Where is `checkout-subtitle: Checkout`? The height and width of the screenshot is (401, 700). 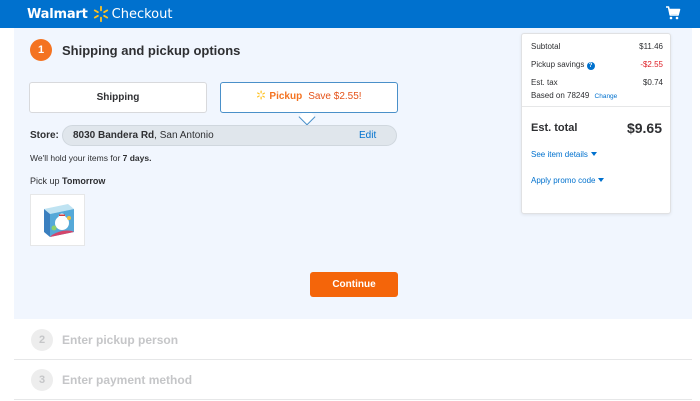 checkout-subtitle: Checkout is located at coordinates (142, 14).